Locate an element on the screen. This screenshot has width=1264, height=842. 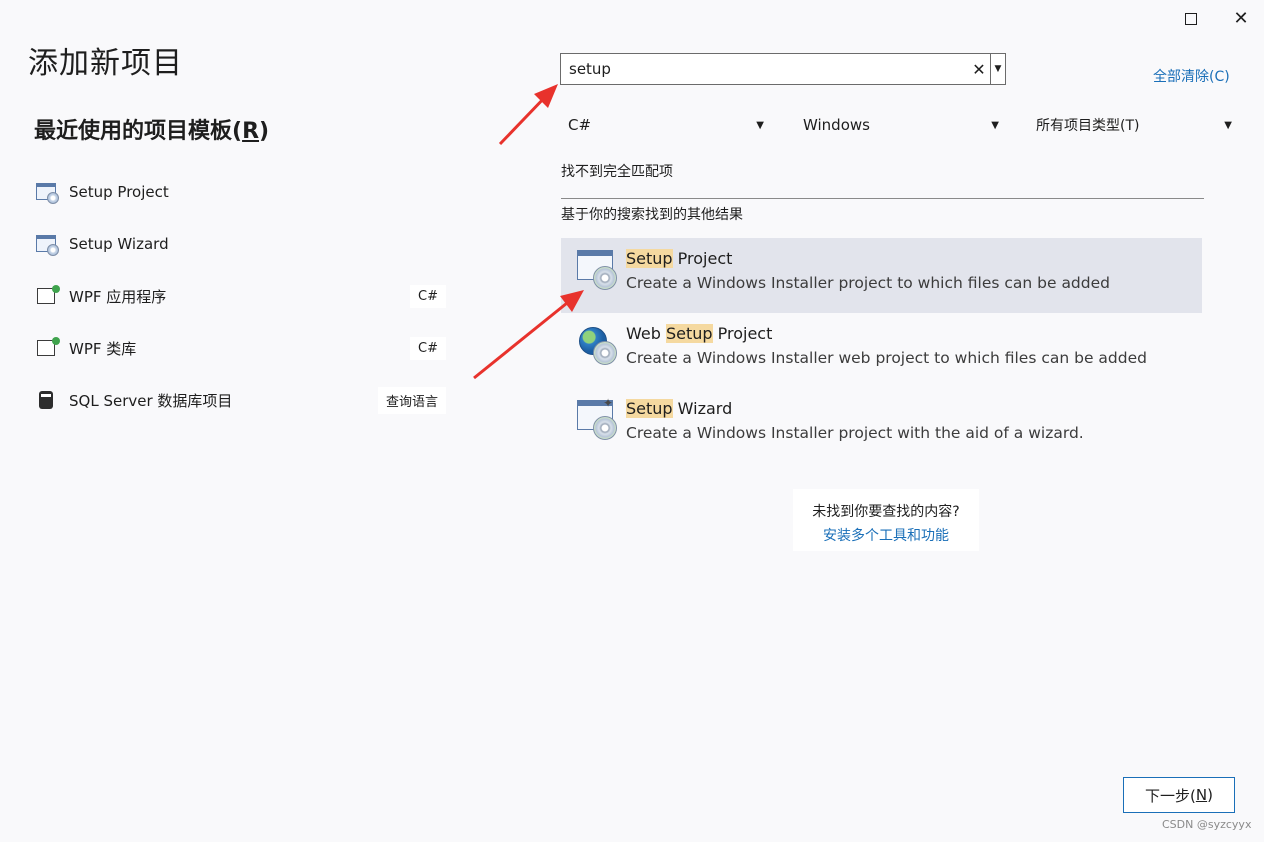
help-question: 未找到你要查找的内容? is located at coordinates (886, 512).